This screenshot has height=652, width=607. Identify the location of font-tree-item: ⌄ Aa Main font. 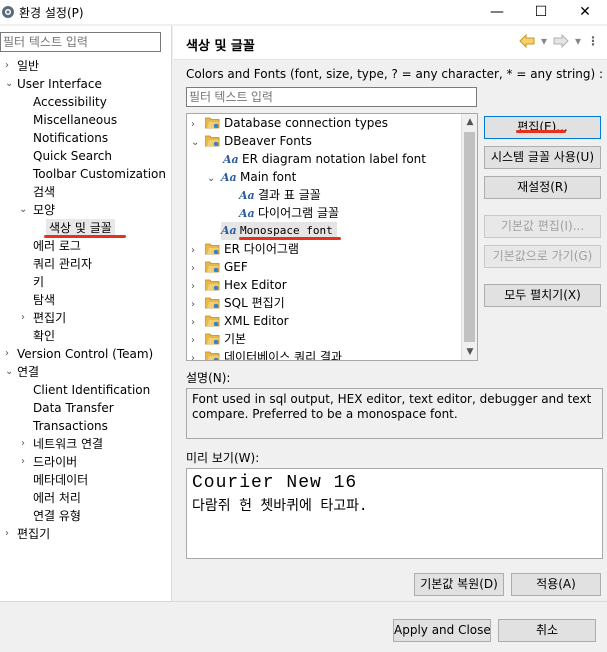
(251, 177).